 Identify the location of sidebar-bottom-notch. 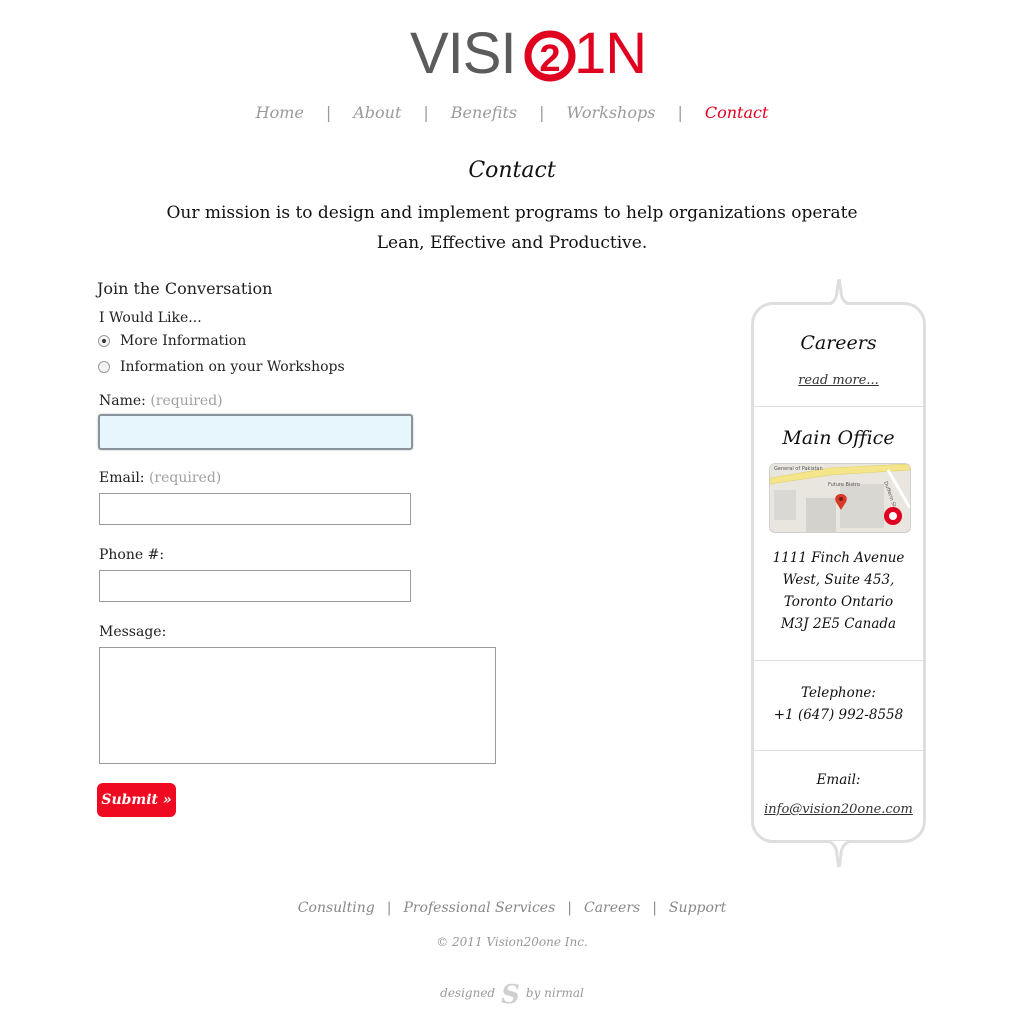
(839, 854).